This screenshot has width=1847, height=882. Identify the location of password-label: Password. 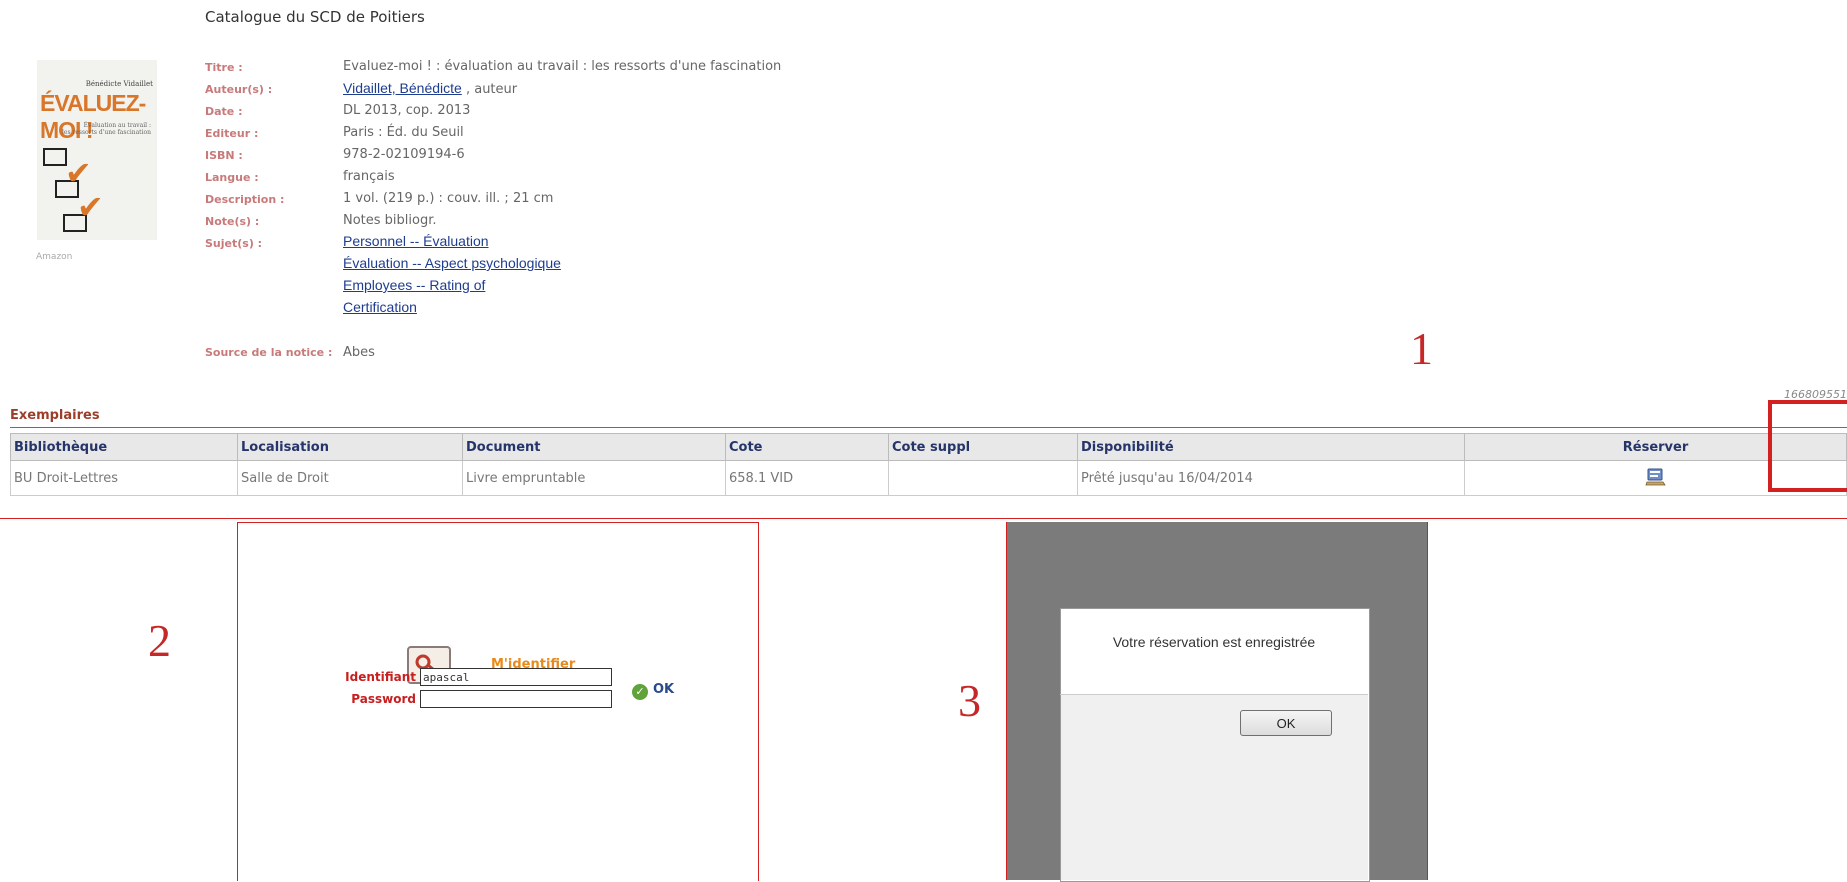
(383, 699).